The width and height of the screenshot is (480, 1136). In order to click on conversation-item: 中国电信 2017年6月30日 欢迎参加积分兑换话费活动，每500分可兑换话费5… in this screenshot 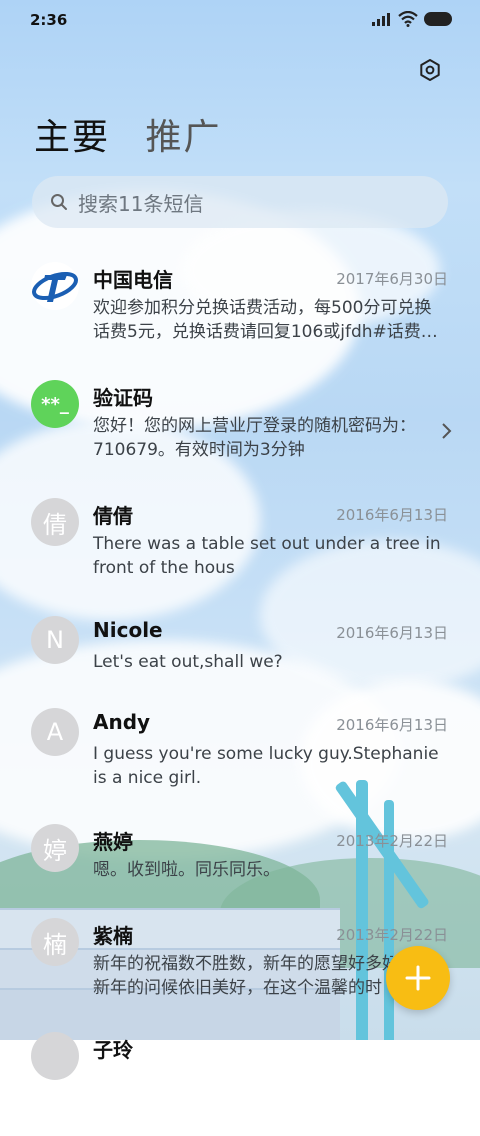, I will do `click(240, 311)`.